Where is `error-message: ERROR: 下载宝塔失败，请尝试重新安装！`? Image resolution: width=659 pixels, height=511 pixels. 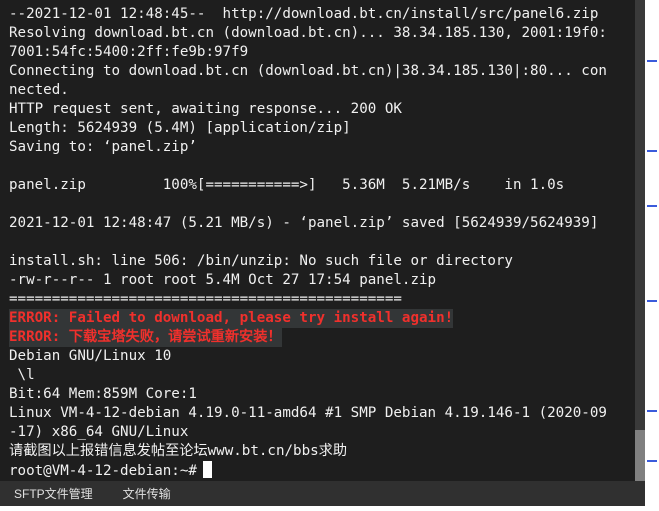 error-message: ERROR: 下载宝塔失败，请尝试重新安装！ is located at coordinates (145, 337).